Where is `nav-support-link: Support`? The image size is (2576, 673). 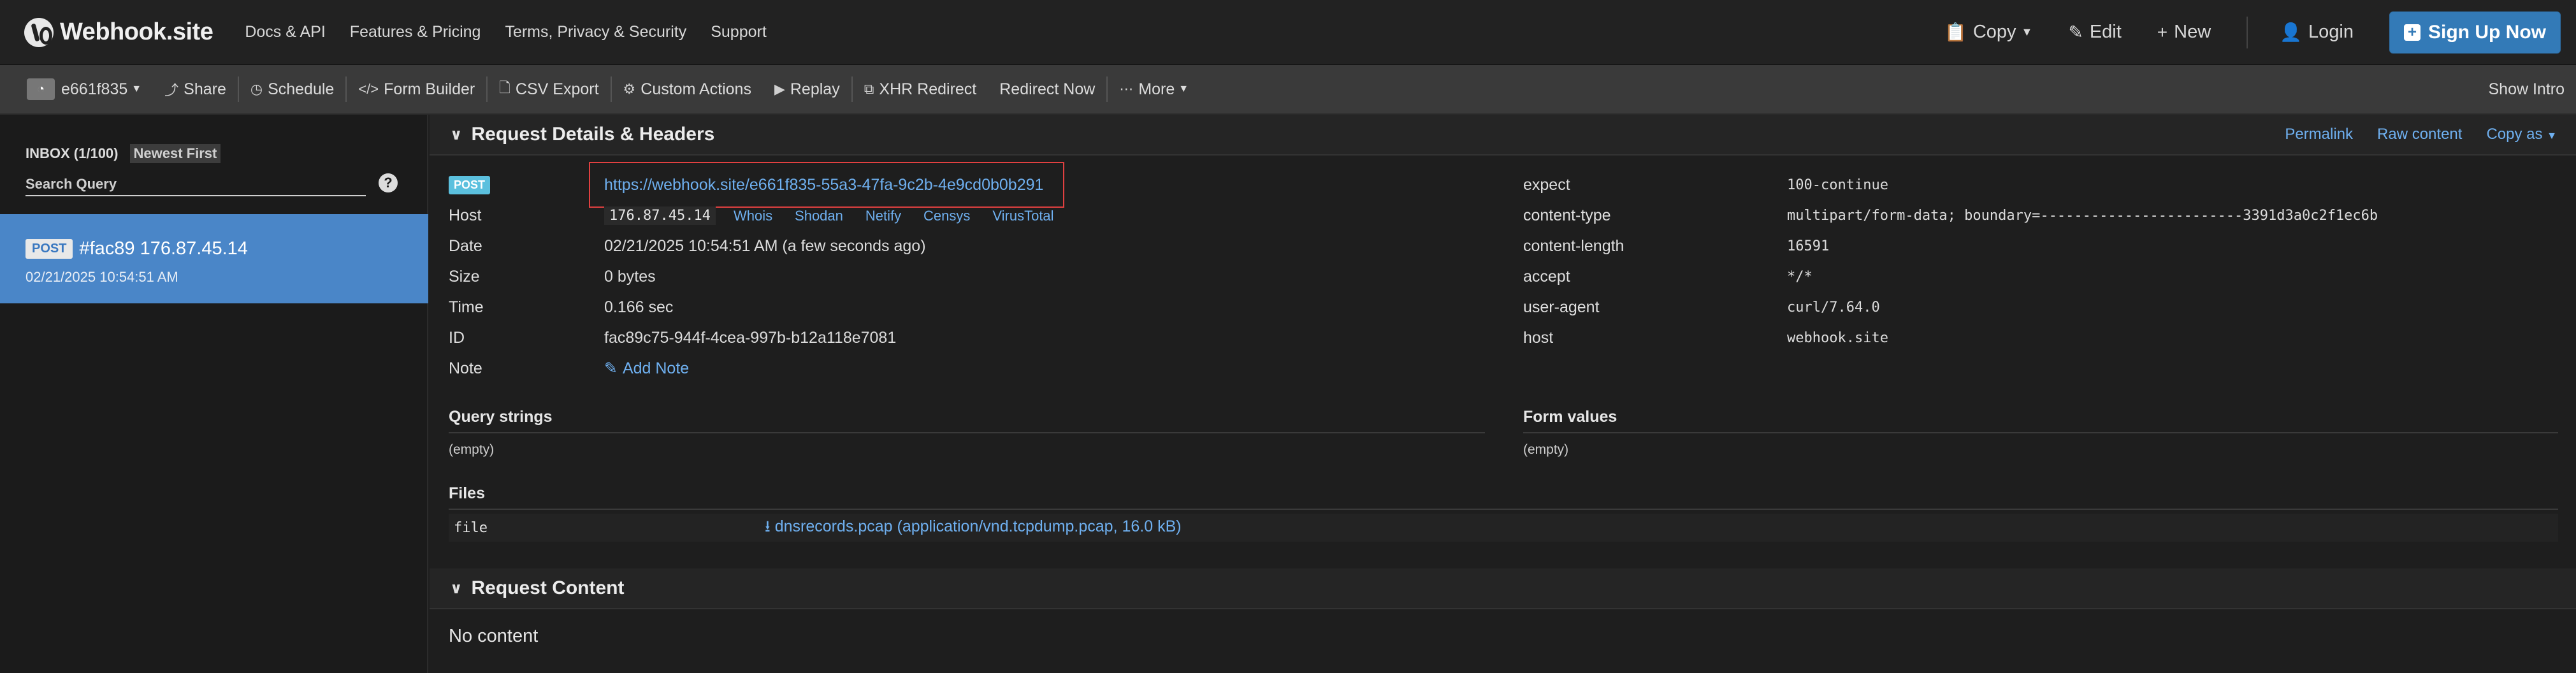 nav-support-link: Support is located at coordinates (739, 32).